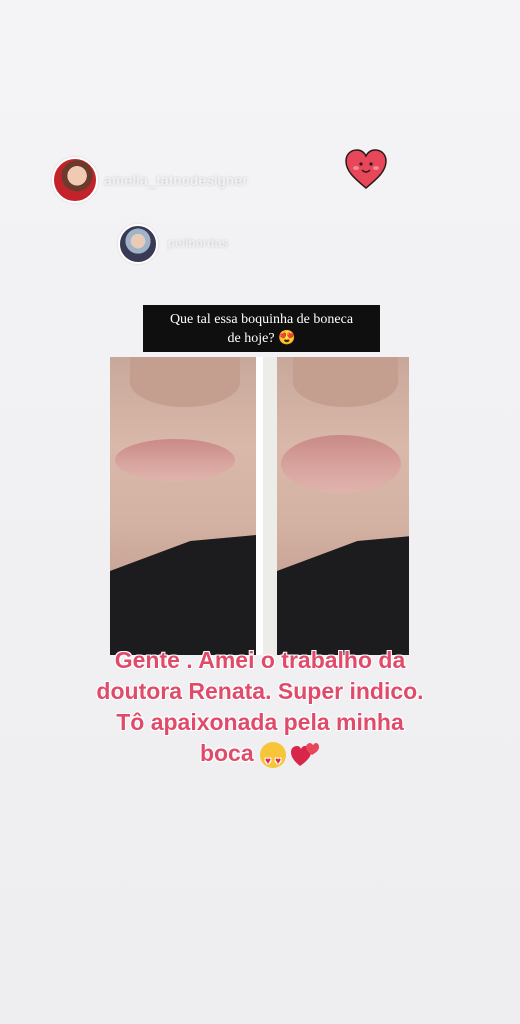  I want to click on smiling-heart-sticker-icon, so click(366, 169).